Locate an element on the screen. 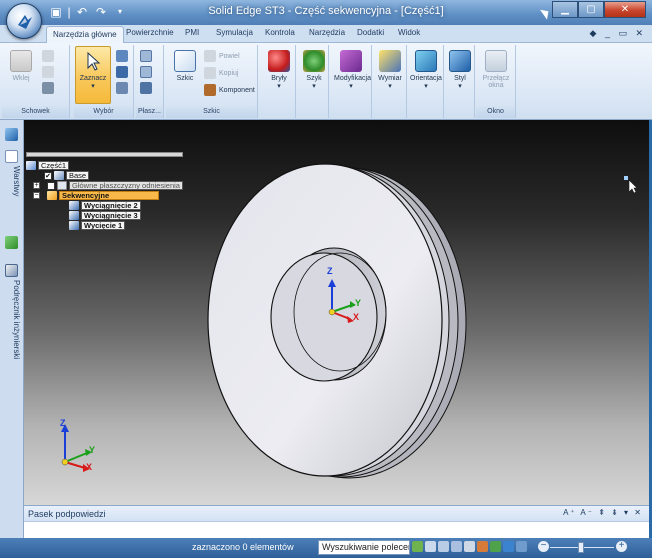 This screenshot has height=558, width=652. styl-button: Styl ▾ is located at coordinates (460, 75).